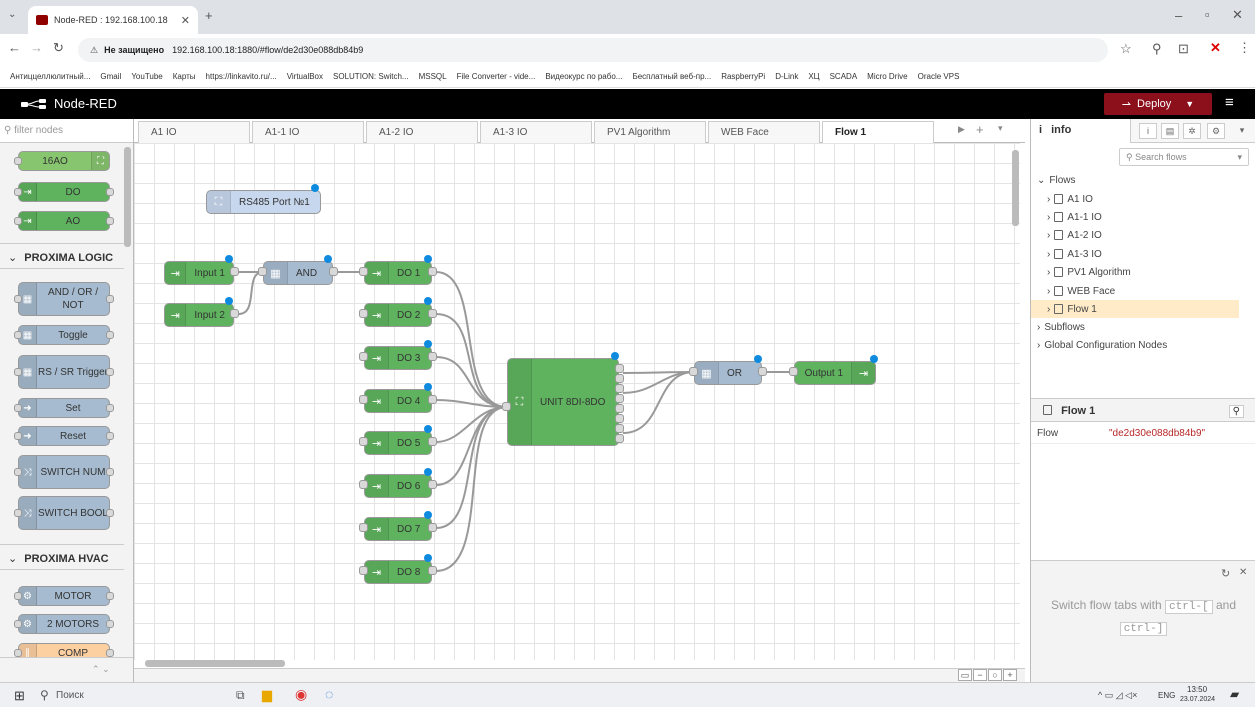 Image resolution: width=1255 pixels, height=707 pixels. What do you see at coordinates (194, 132) in the screenshot?
I see `tab-a1-io: A1 IO` at bounding box center [194, 132].